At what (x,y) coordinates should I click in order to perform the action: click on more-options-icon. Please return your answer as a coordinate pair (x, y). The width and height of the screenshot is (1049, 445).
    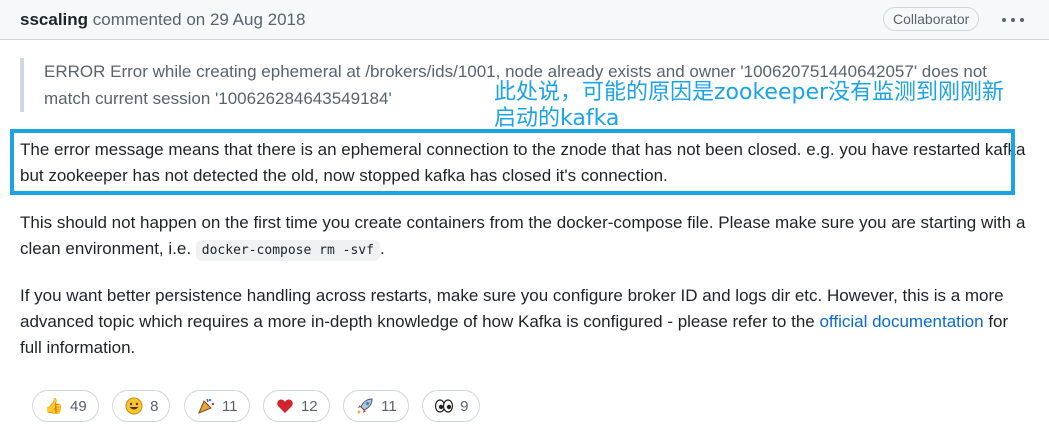
    Looking at the image, I should click on (1013, 19).